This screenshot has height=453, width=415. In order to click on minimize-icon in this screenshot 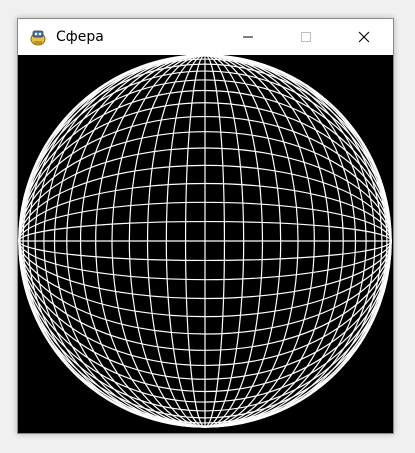, I will do `click(248, 37)`.